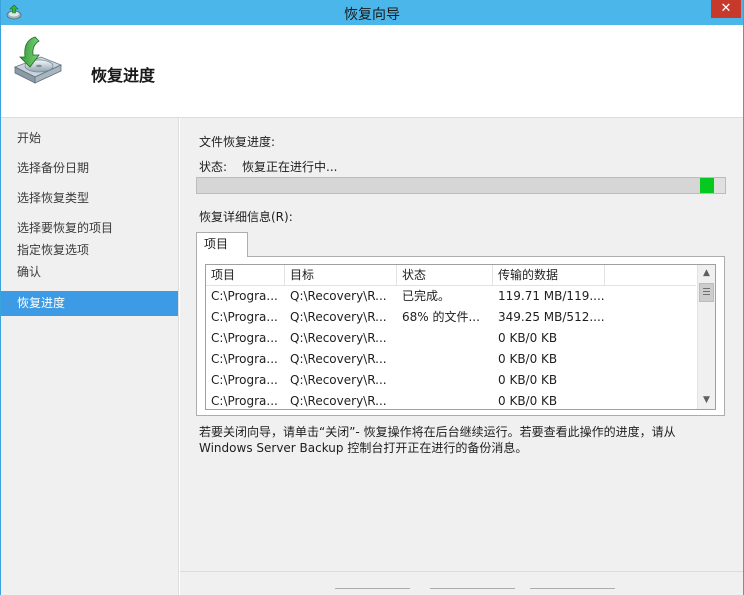 This screenshot has height=595, width=744. What do you see at coordinates (706, 273) in the screenshot?
I see `scroll-up-icon: ▲` at bounding box center [706, 273].